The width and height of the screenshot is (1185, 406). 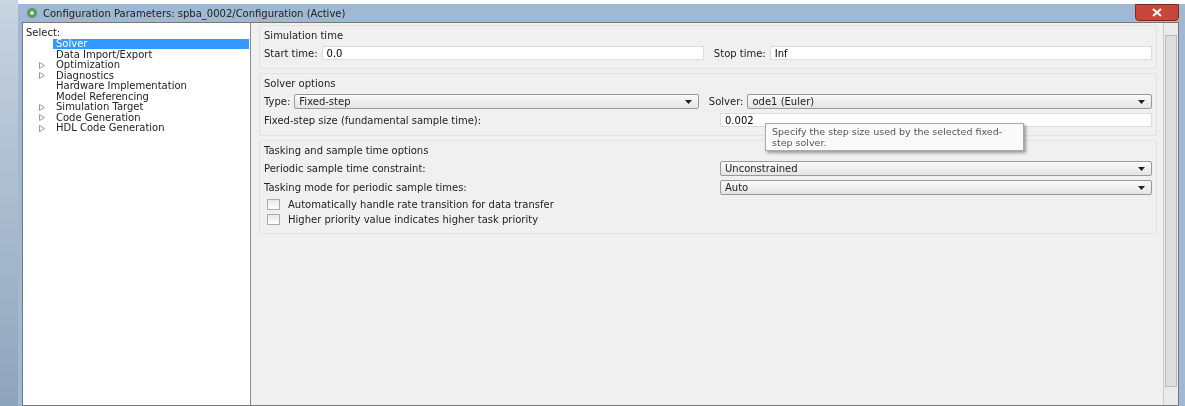 What do you see at coordinates (960, 53) in the screenshot?
I see `input-field: Inf` at bounding box center [960, 53].